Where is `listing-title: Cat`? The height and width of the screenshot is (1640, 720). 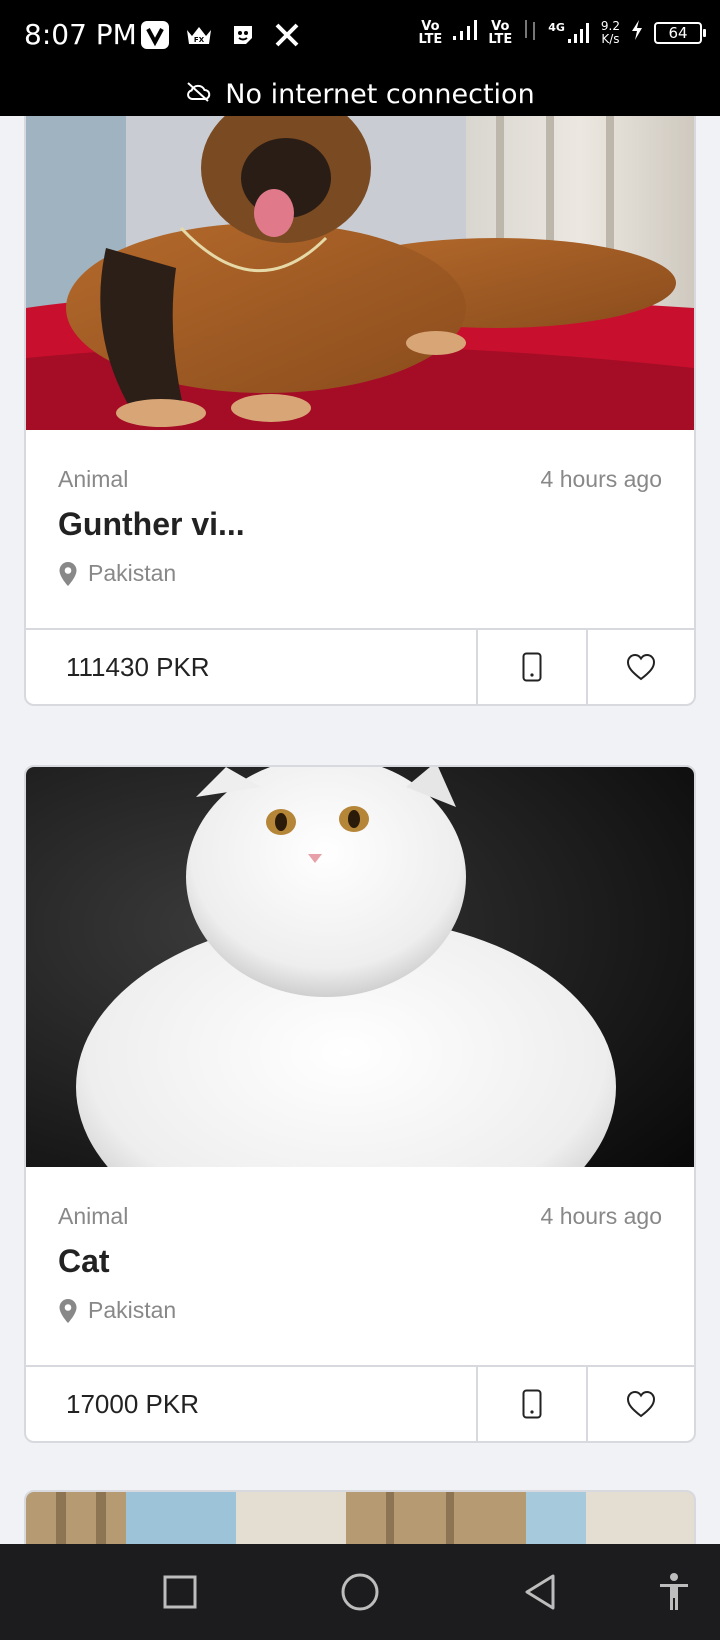
listing-title: Cat is located at coordinates (84, 1261).